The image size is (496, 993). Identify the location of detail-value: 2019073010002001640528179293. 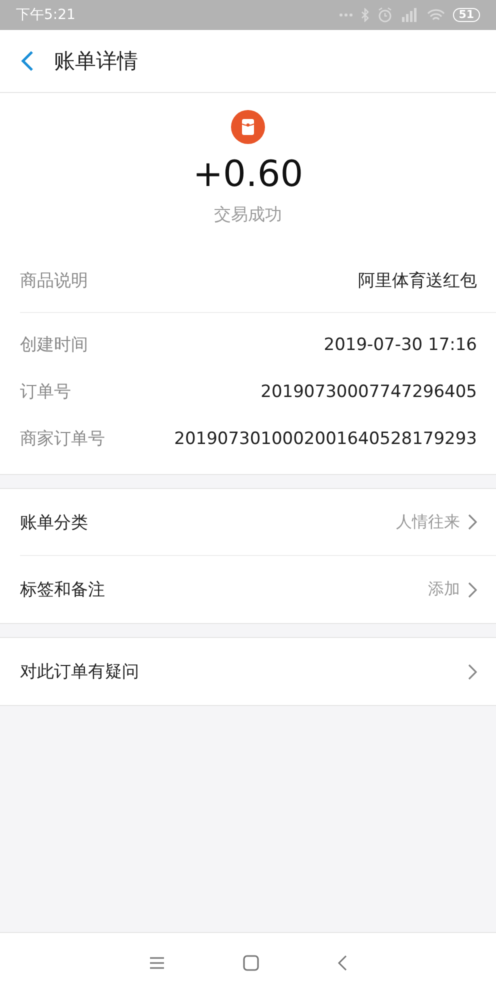
(325, 438).